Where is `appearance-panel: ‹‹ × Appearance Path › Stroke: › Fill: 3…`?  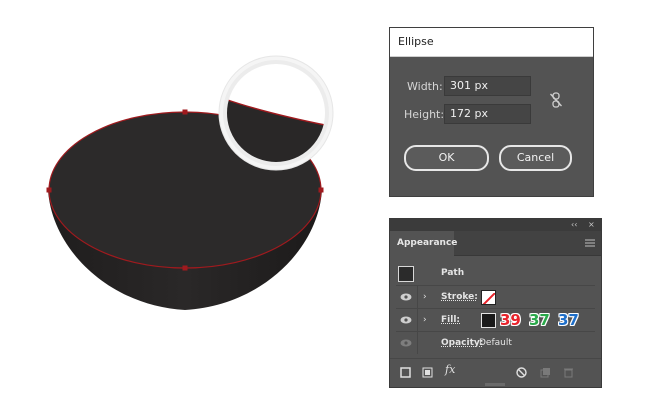
appearance-panel: ‹‹ × Appearance Path › Stroke: › Fill: 3… is located at coordinates (495, 303).